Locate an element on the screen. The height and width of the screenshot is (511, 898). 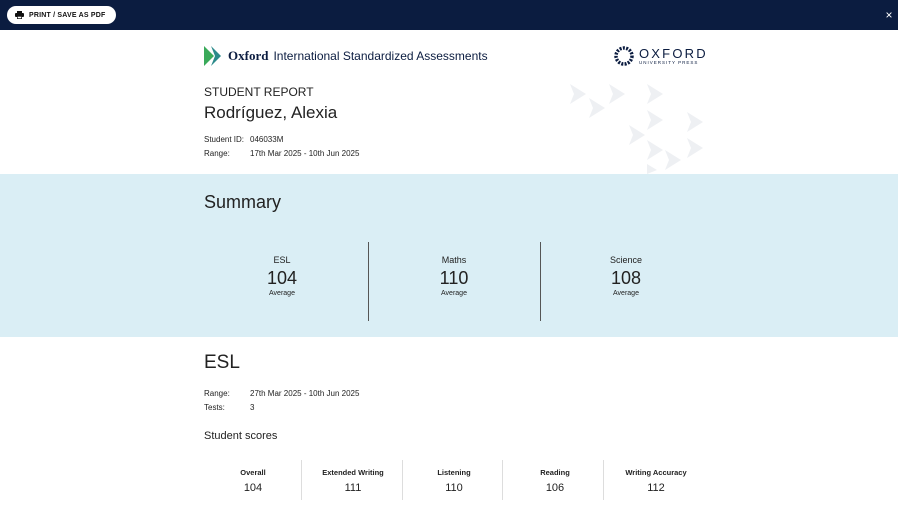
student-id-row: Student ID: 046033M is located at coordinates (243, 139).